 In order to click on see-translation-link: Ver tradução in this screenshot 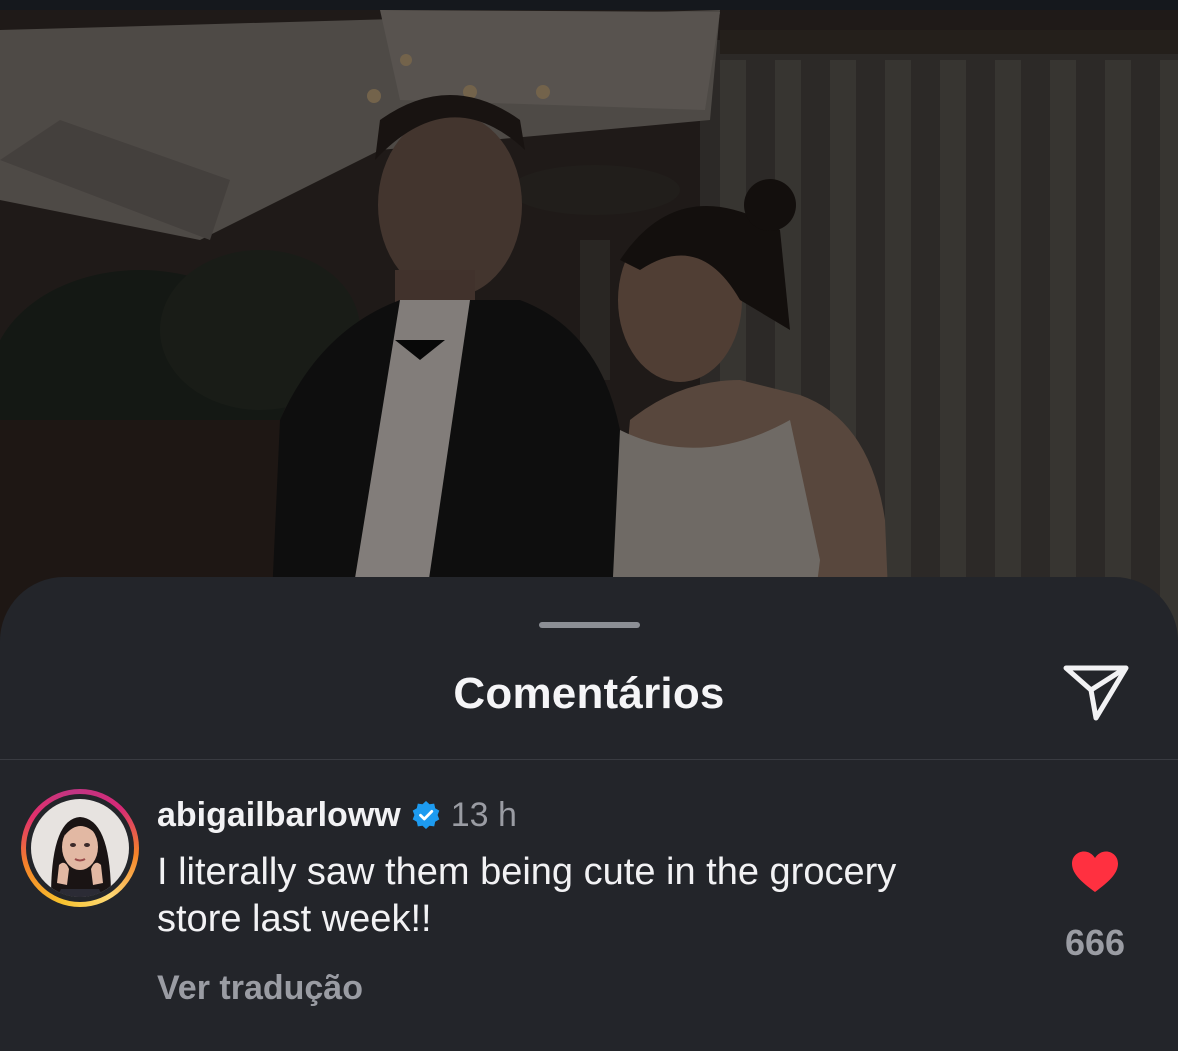, I will do `click(260, 988)`.